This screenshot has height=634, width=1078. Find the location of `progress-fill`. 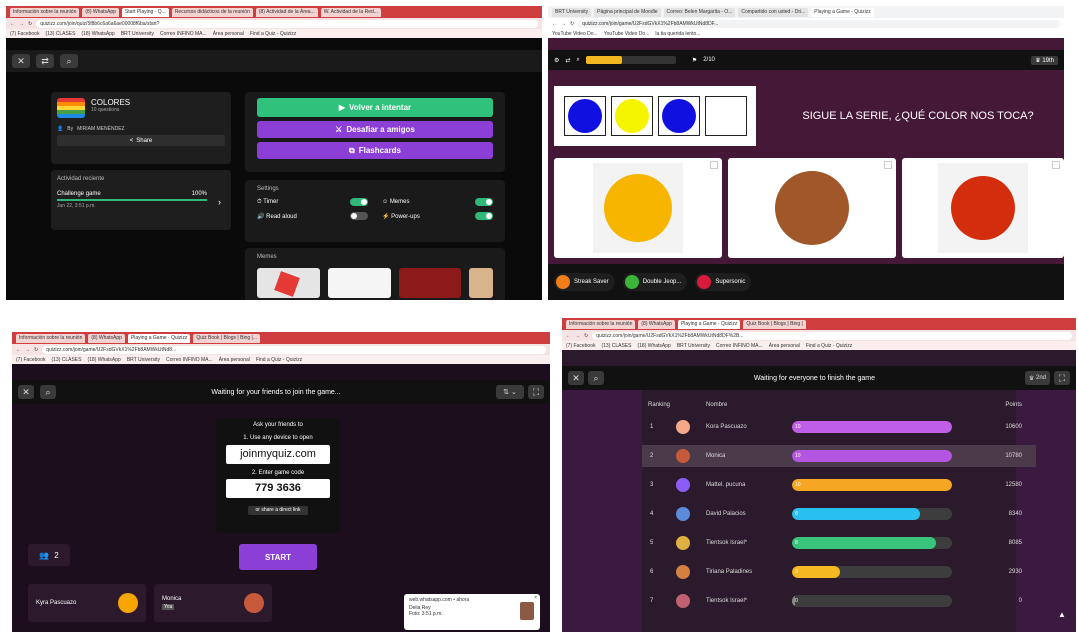

progress-fill is located at coordinates (603, 60).